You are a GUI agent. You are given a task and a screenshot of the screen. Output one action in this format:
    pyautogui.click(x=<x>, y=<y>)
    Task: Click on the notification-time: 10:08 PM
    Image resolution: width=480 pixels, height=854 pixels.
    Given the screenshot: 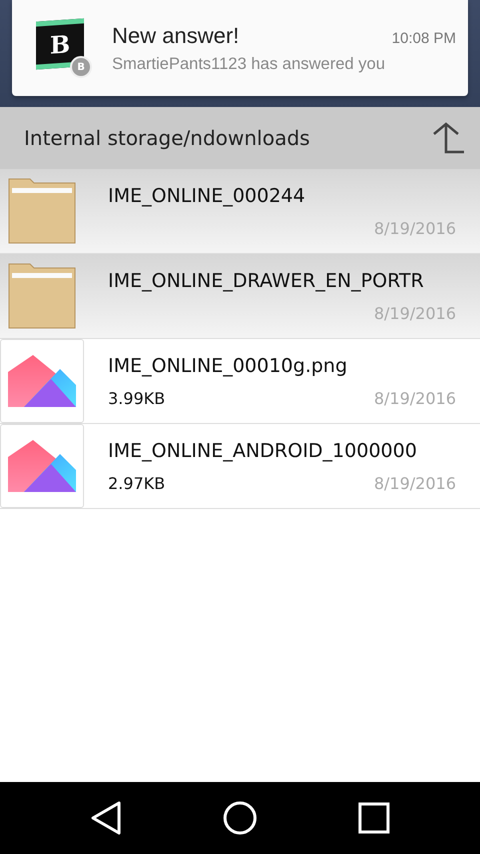 What is the action you would take?
    pyautogui.click(x=424, y=38)
    